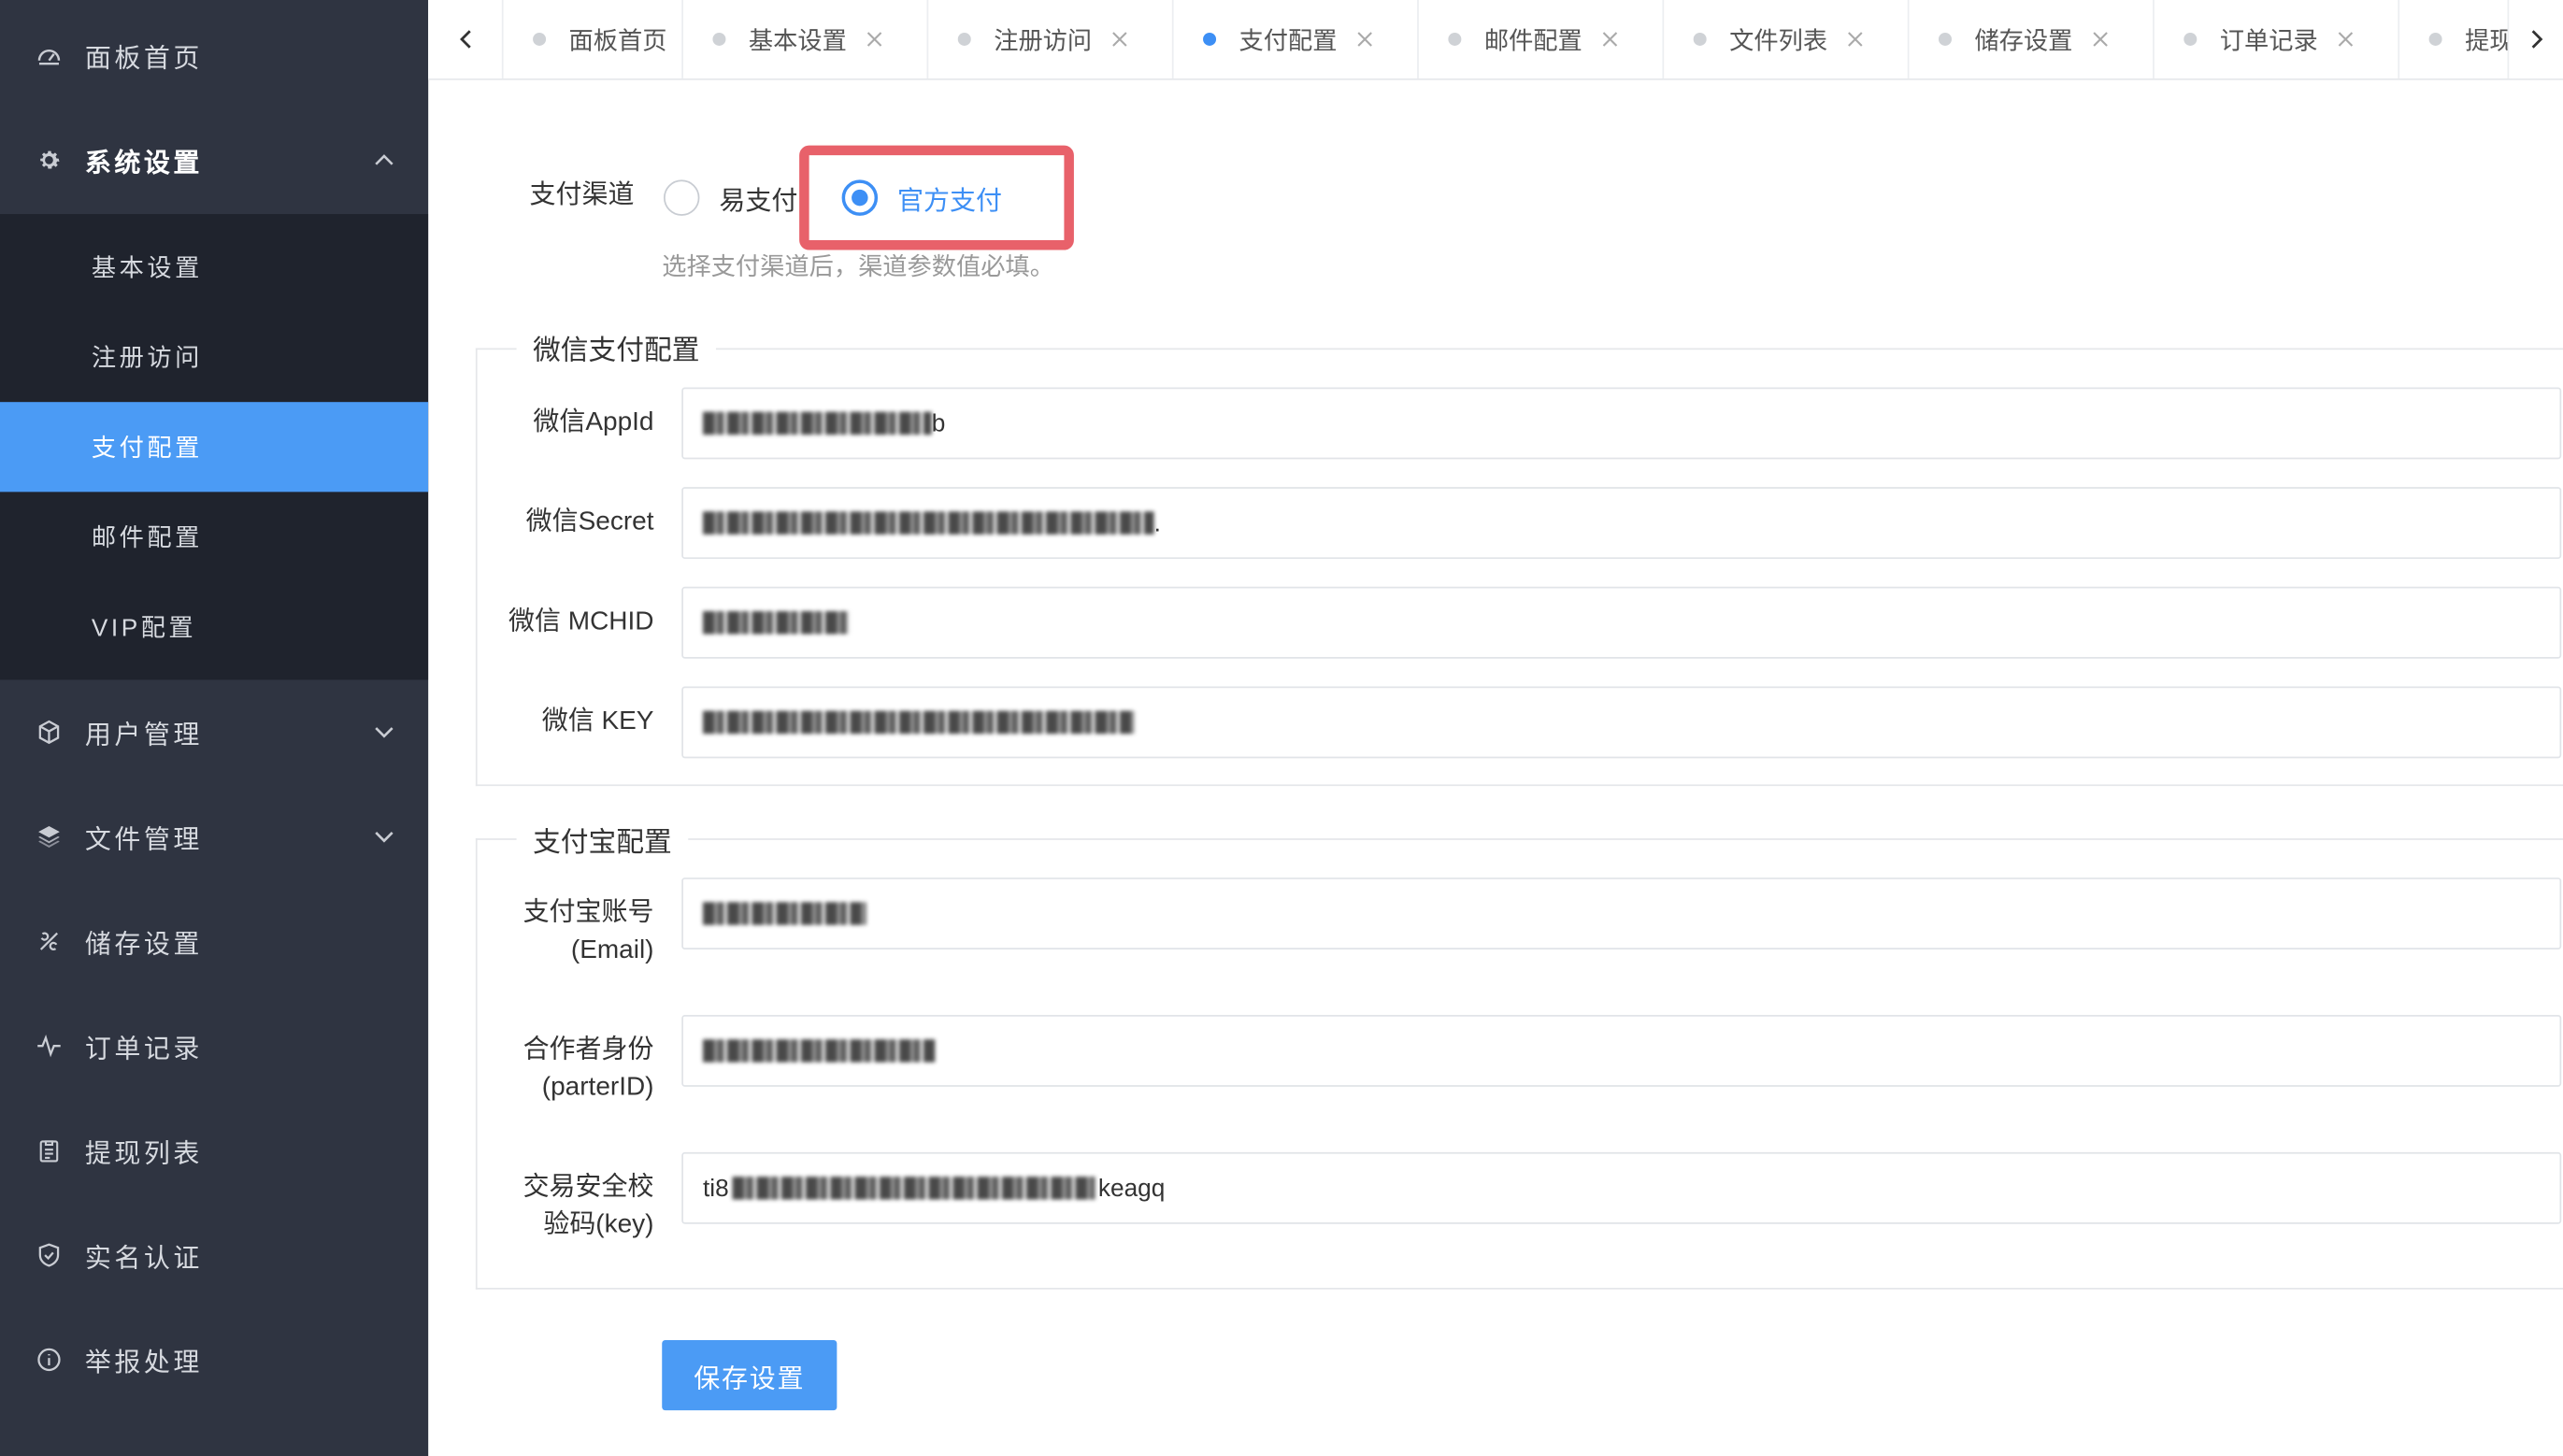  I want to click on info-circle-icon, so click(49, 1360).